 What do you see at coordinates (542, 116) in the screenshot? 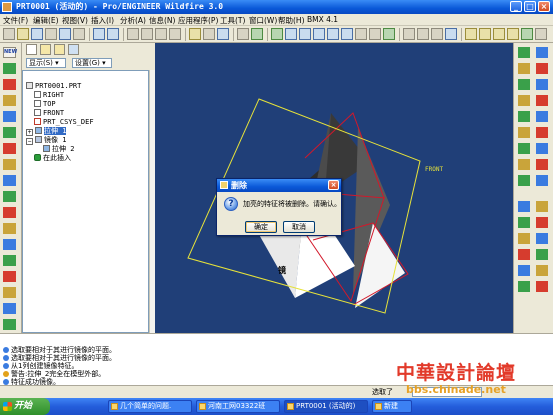
I see `rib-right-icon` at bounding box center [542, 116].